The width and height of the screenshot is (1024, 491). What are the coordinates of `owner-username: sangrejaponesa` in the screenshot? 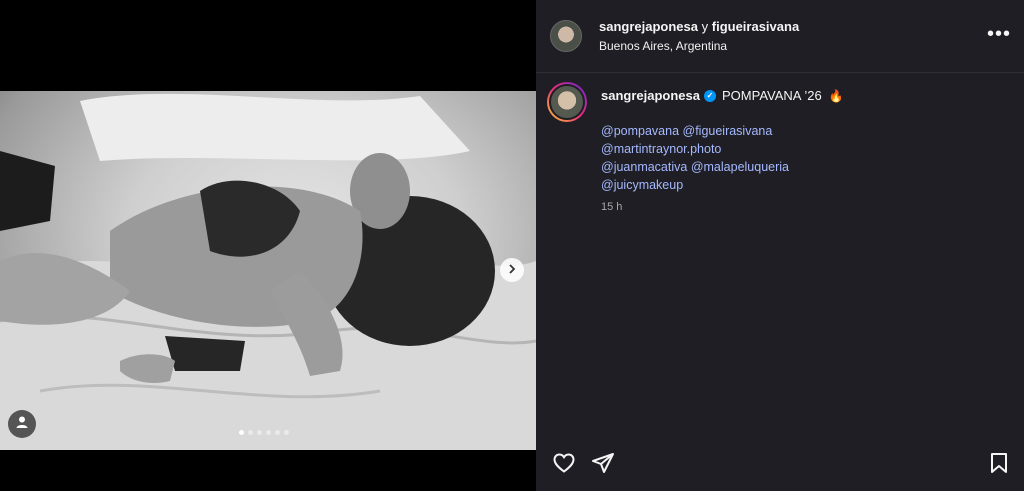 It's located at (648, 26).